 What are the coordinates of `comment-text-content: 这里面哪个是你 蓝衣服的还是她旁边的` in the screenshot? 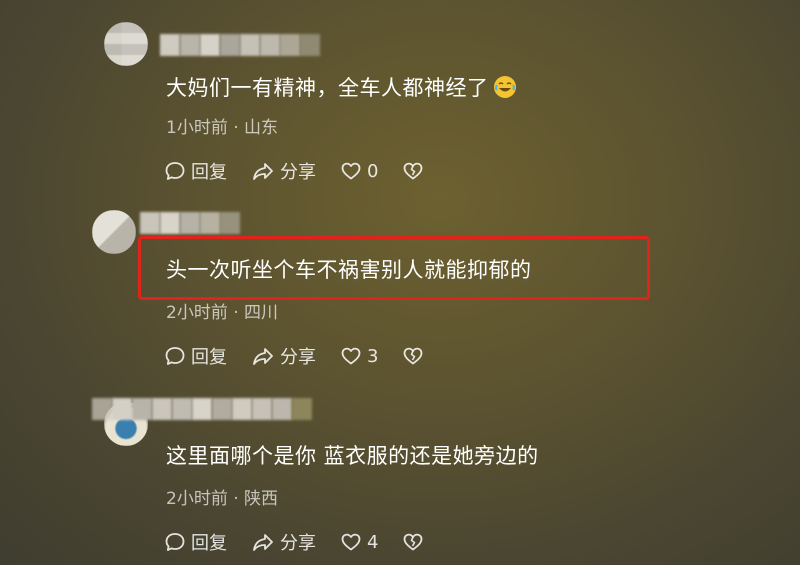 It's located at (352, 456).